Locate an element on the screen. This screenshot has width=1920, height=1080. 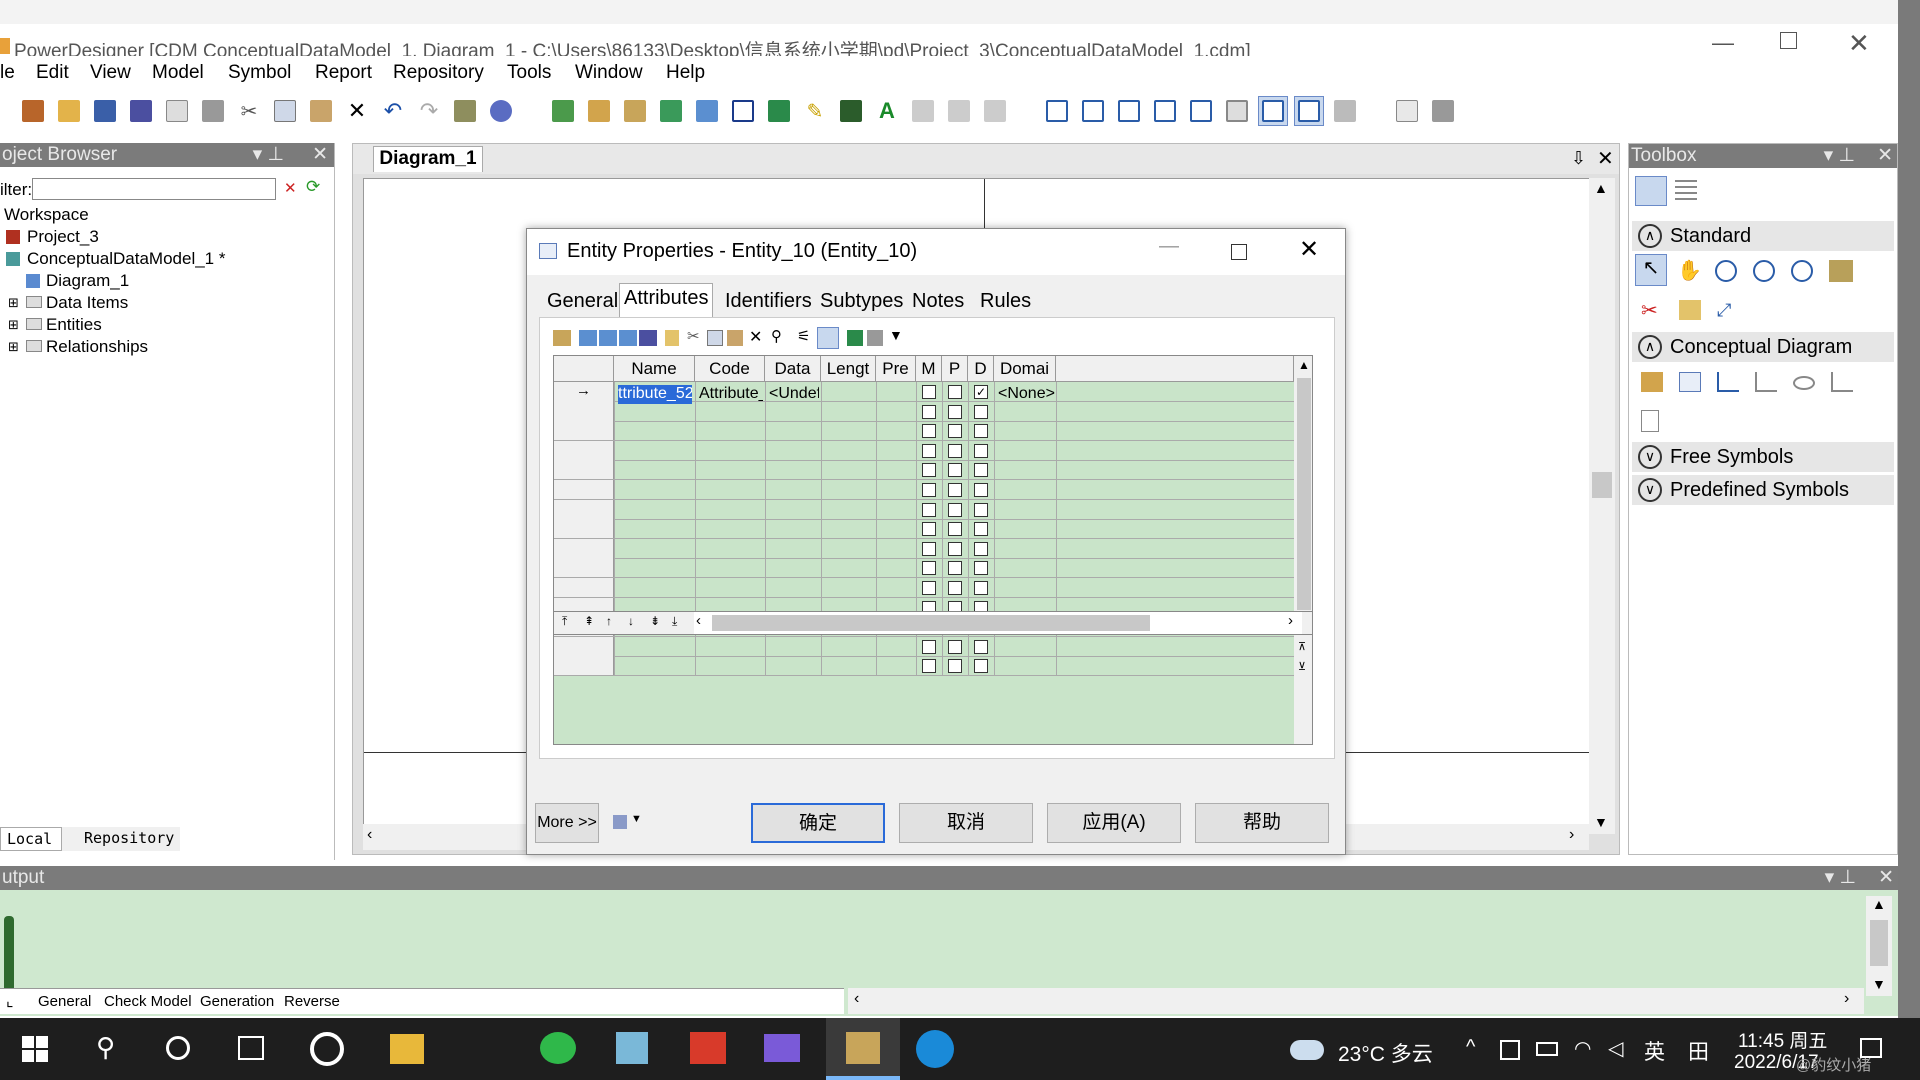
tab-identifiers: Identifiers is located at coordinates (768, 302).